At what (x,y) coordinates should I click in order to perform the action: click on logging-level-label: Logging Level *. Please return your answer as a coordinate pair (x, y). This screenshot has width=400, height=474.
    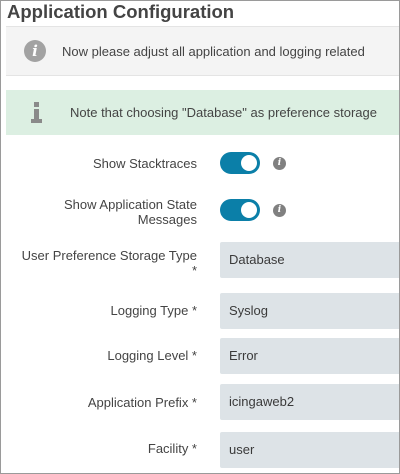
    Looking at the image, I should click on (152, 355).